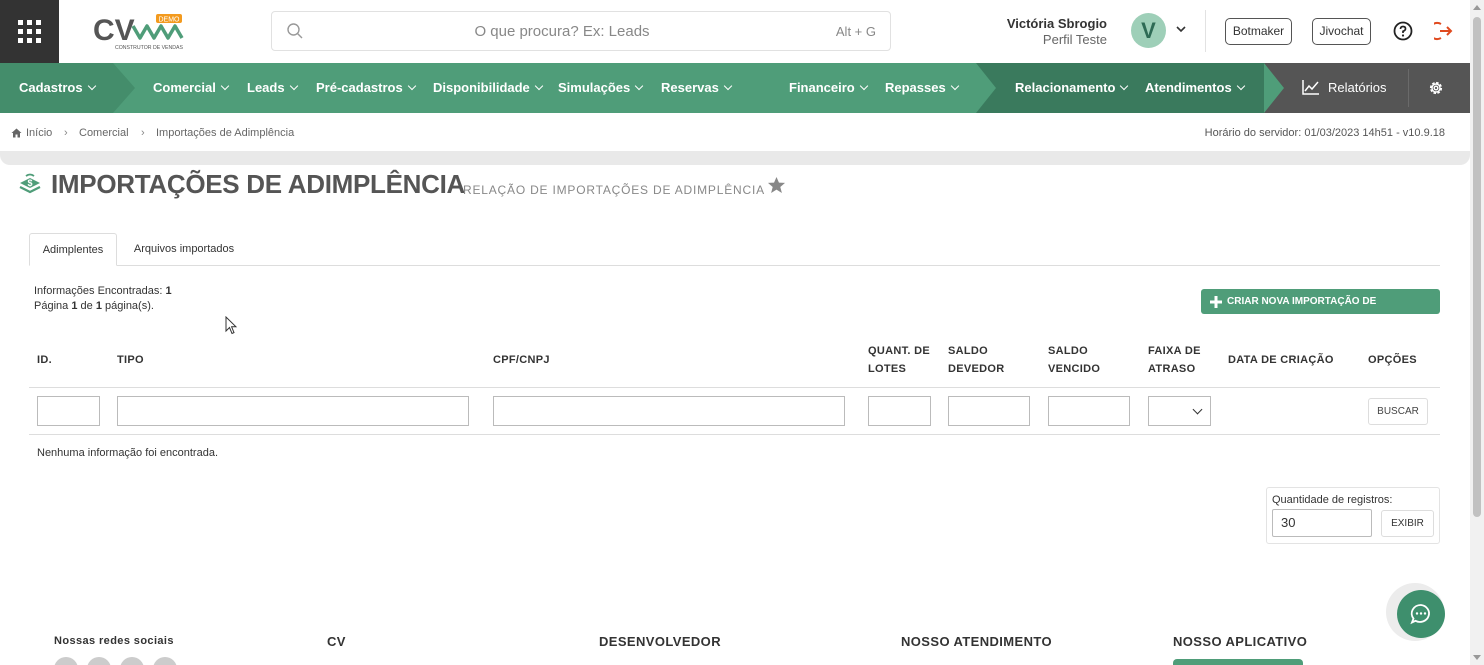 Image resolution: width=1484 pixels, height=665 pixels. Describe the element at coordinates (1072, 88) in the screenshot. I see `nav-relacionamento: Relacionamento` at that location.